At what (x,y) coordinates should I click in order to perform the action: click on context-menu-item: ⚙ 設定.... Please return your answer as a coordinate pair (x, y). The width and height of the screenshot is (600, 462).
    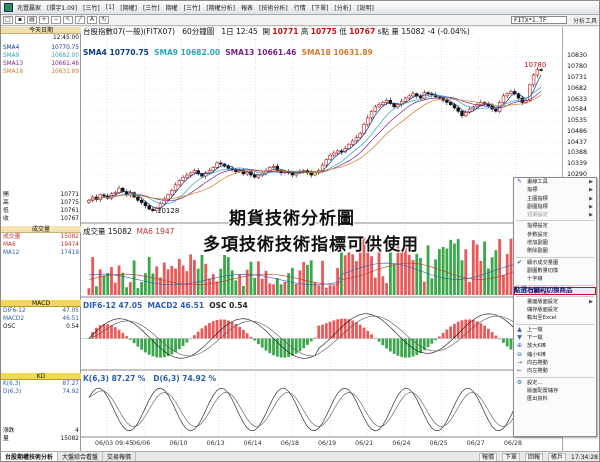
    Looking at the image, I should click on (555, 383).